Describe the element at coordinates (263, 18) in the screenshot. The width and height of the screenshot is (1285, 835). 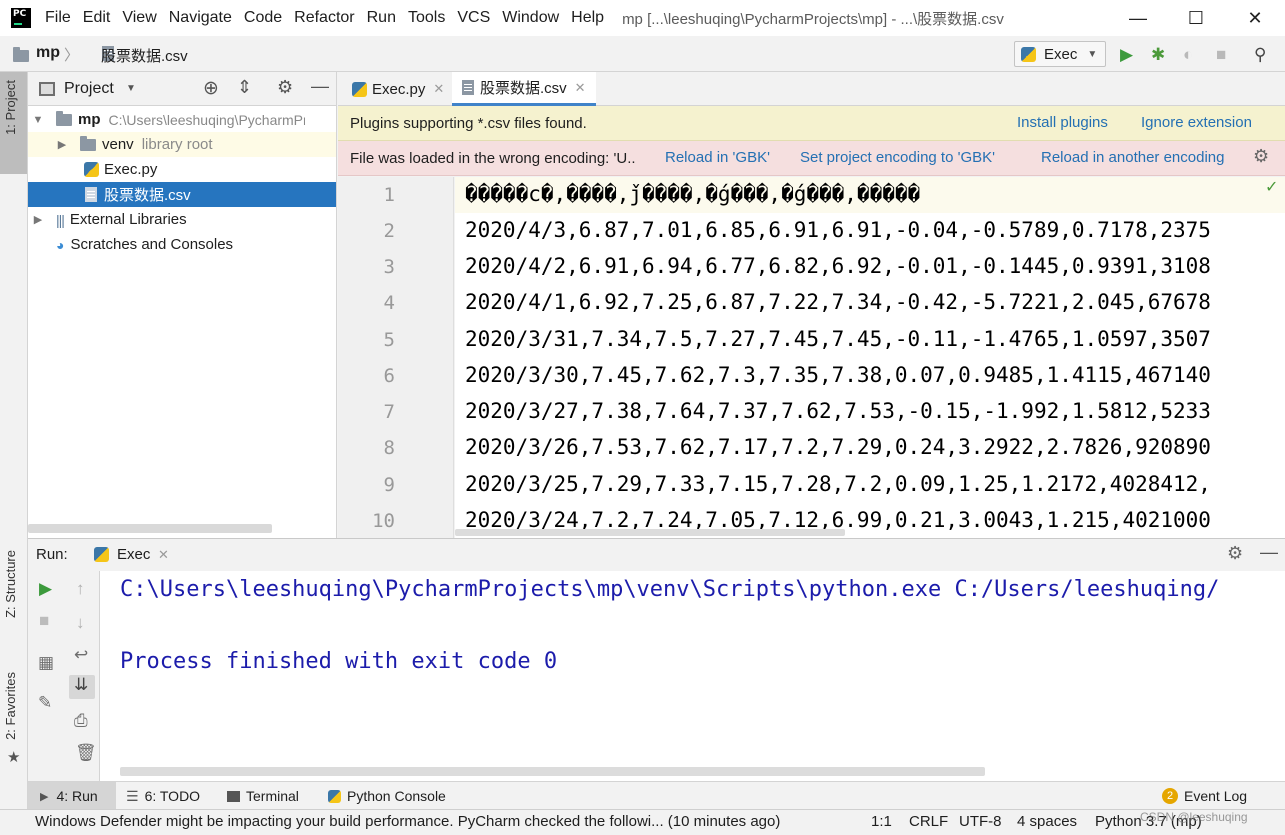
I see `menu-code: Code` at that location.